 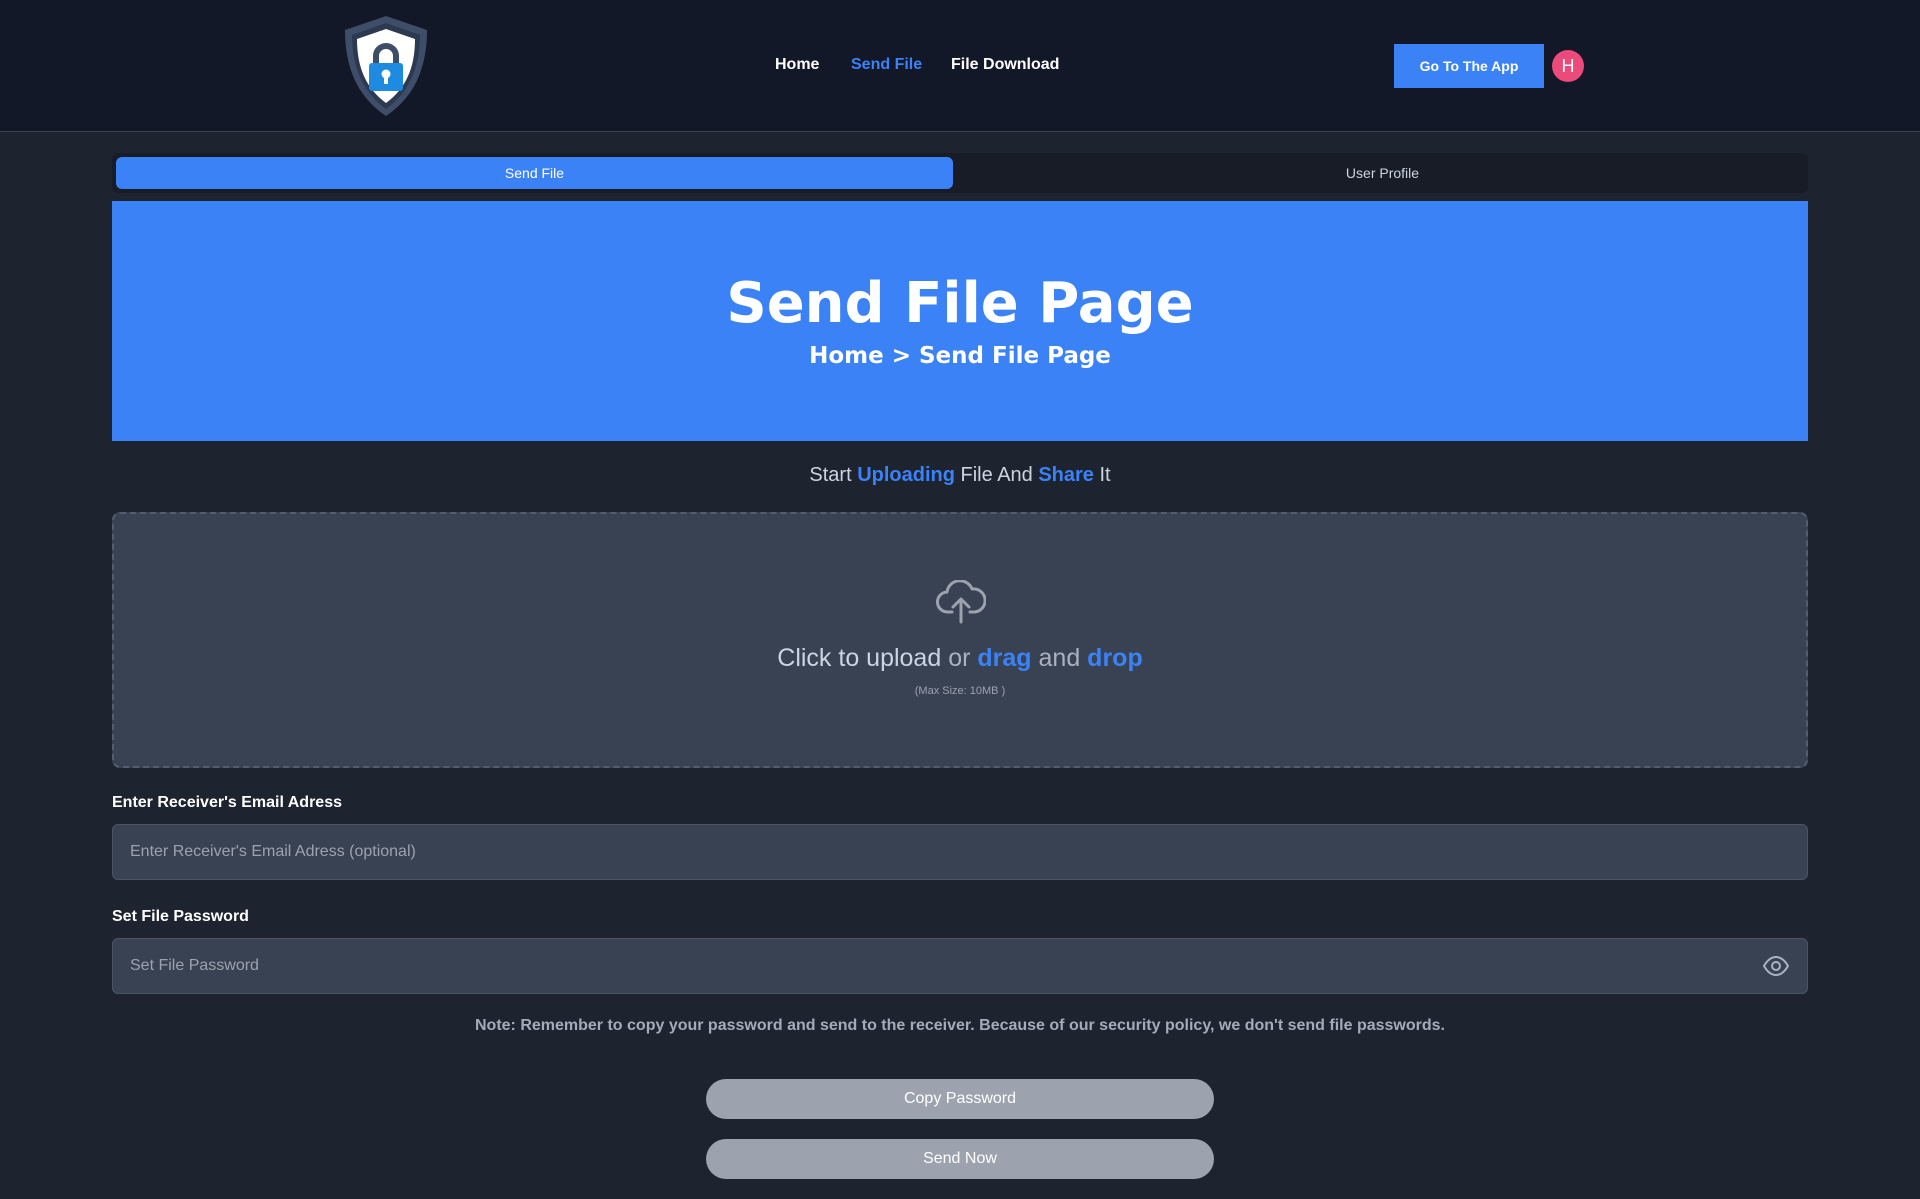 What do you see at coordinates (1102, 475) in the screenshot?
I see `upload-heading-text: It` at bounding box center [1102, 475].